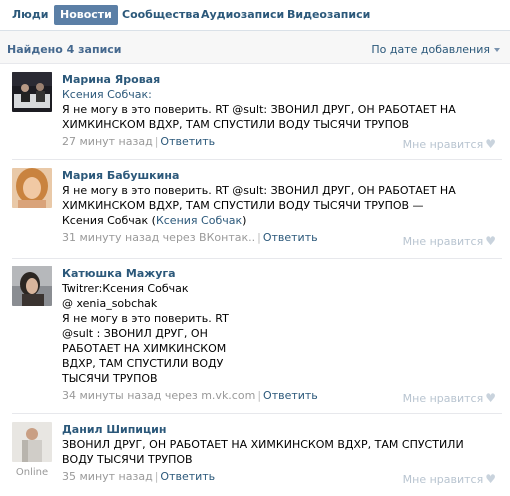 The height and width of the screenshot is (496, 510). Describe the element at coordinates (430, 49) in the screenshot. I see `sort-label: По дате добавления` at that location.